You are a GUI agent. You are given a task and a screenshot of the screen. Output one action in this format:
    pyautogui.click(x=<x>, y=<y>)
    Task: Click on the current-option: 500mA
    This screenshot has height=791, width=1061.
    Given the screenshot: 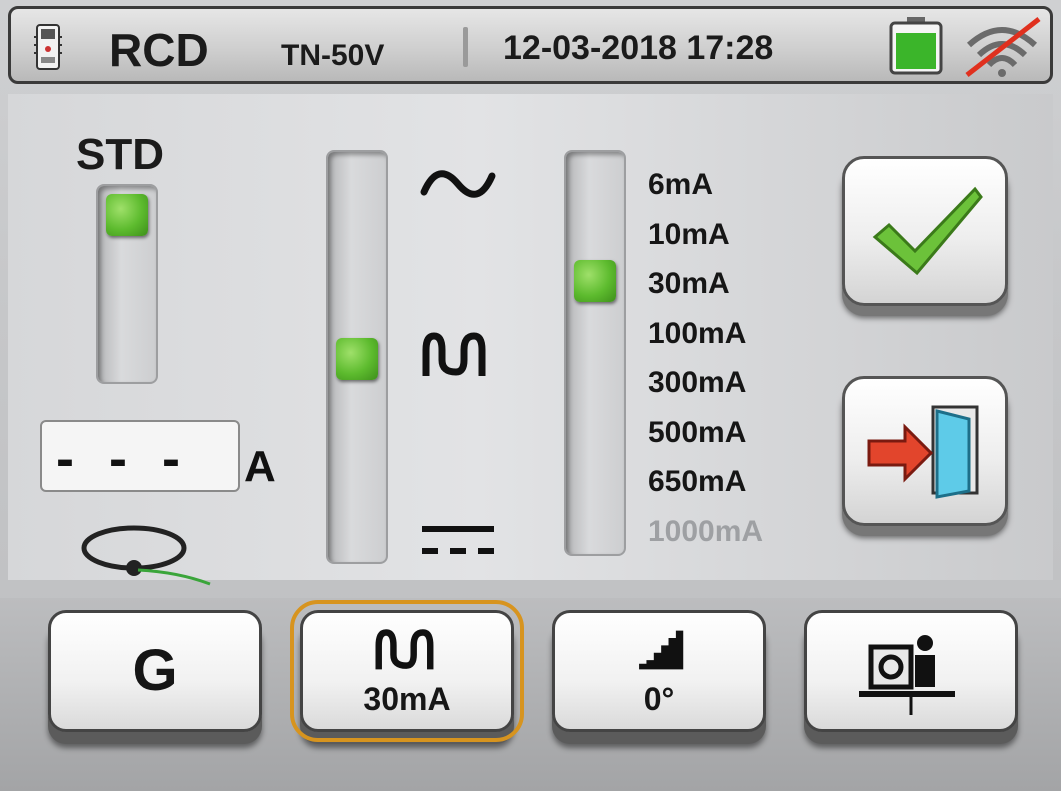 What is the action you would take?
    pyautogui.click(x=697, y=433)
    